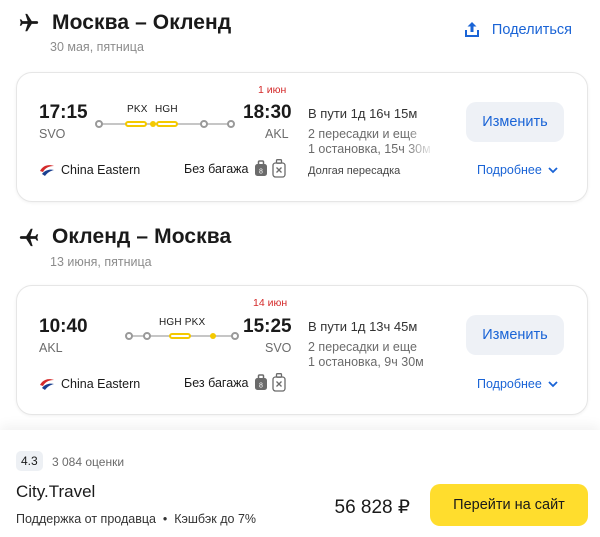  What do you see at coordinates (63, 326) in the screenshot?
I see `departure-time: 10:40` at bounding box center [63, 326].